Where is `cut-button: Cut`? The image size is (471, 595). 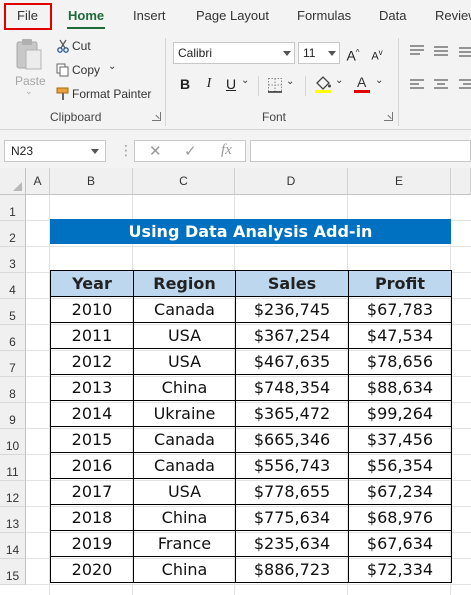 cut-button: Cut is located at coordinates (84, 46).